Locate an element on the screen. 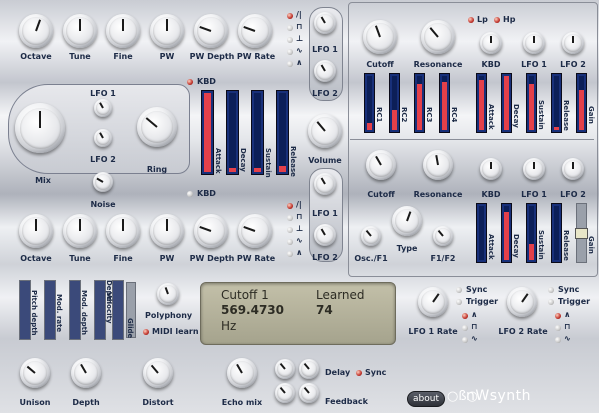  filter2-lfo2-knob is located at coordinates (573, 169).